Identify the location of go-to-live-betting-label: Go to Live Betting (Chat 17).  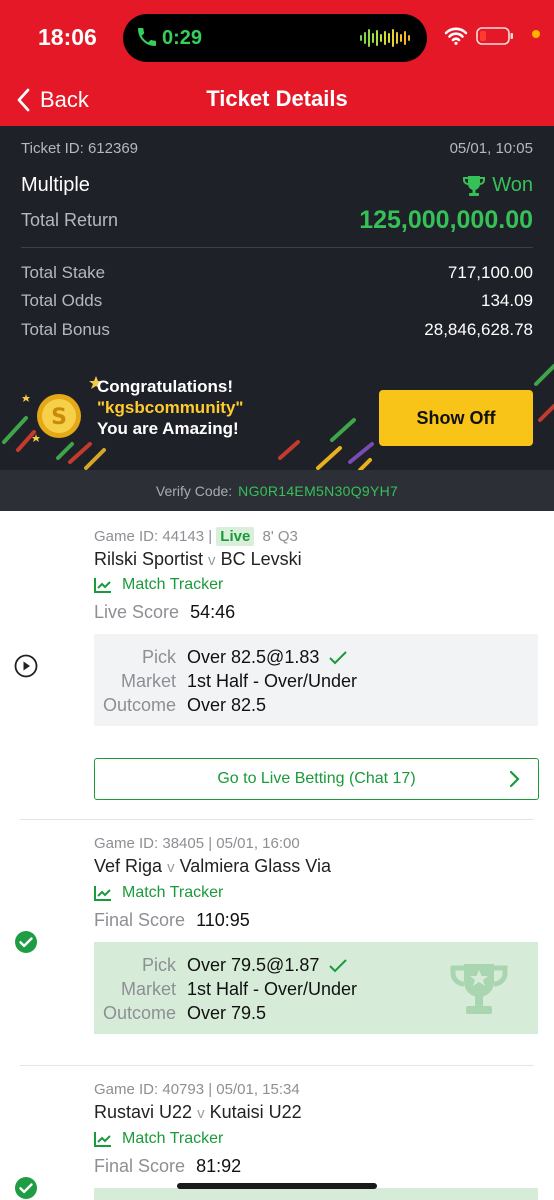
(316, 778).